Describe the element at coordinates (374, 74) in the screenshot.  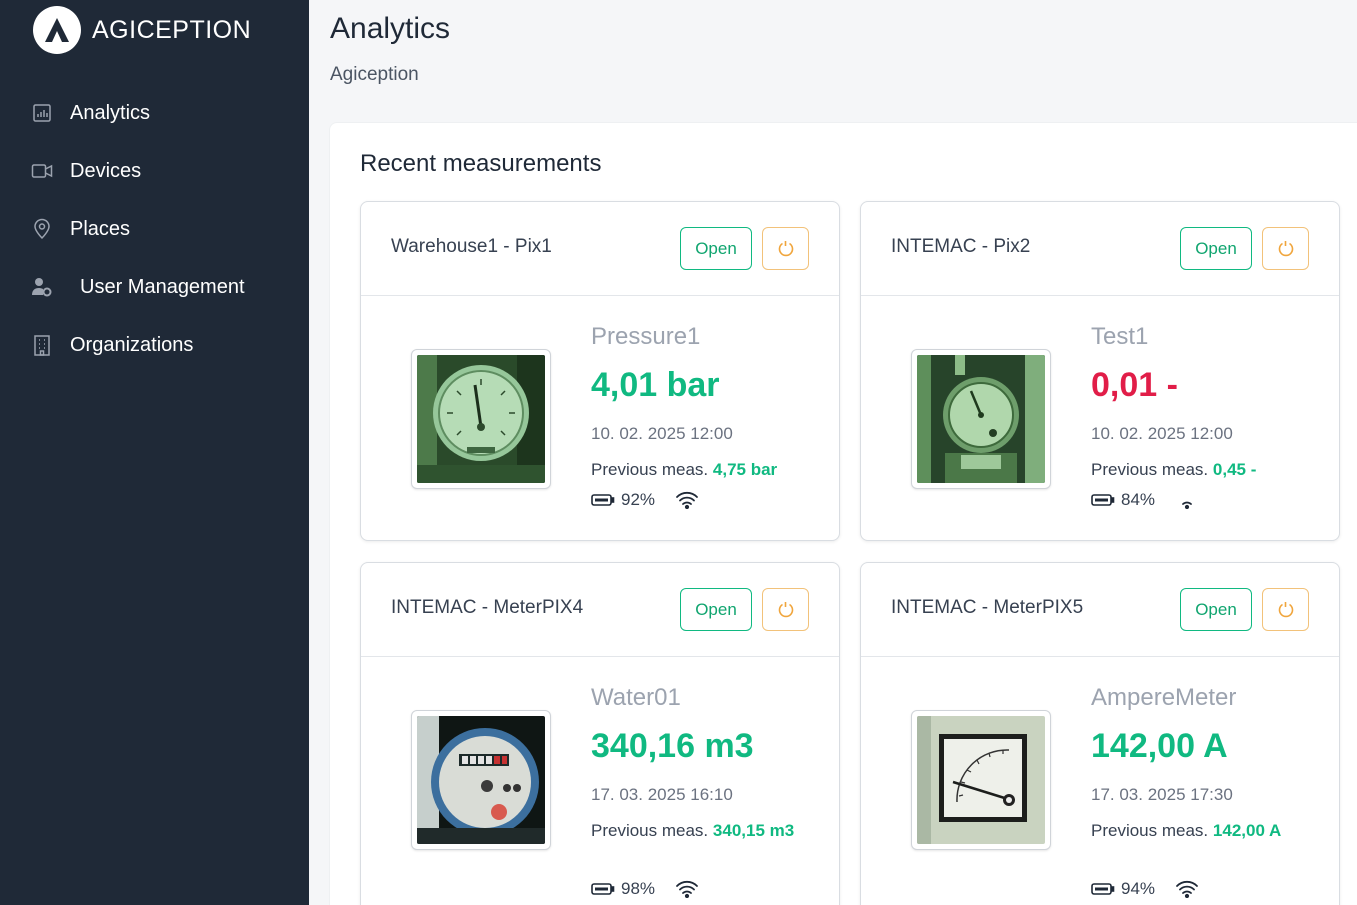
I see `page-subtitle: Agiception` at that location.